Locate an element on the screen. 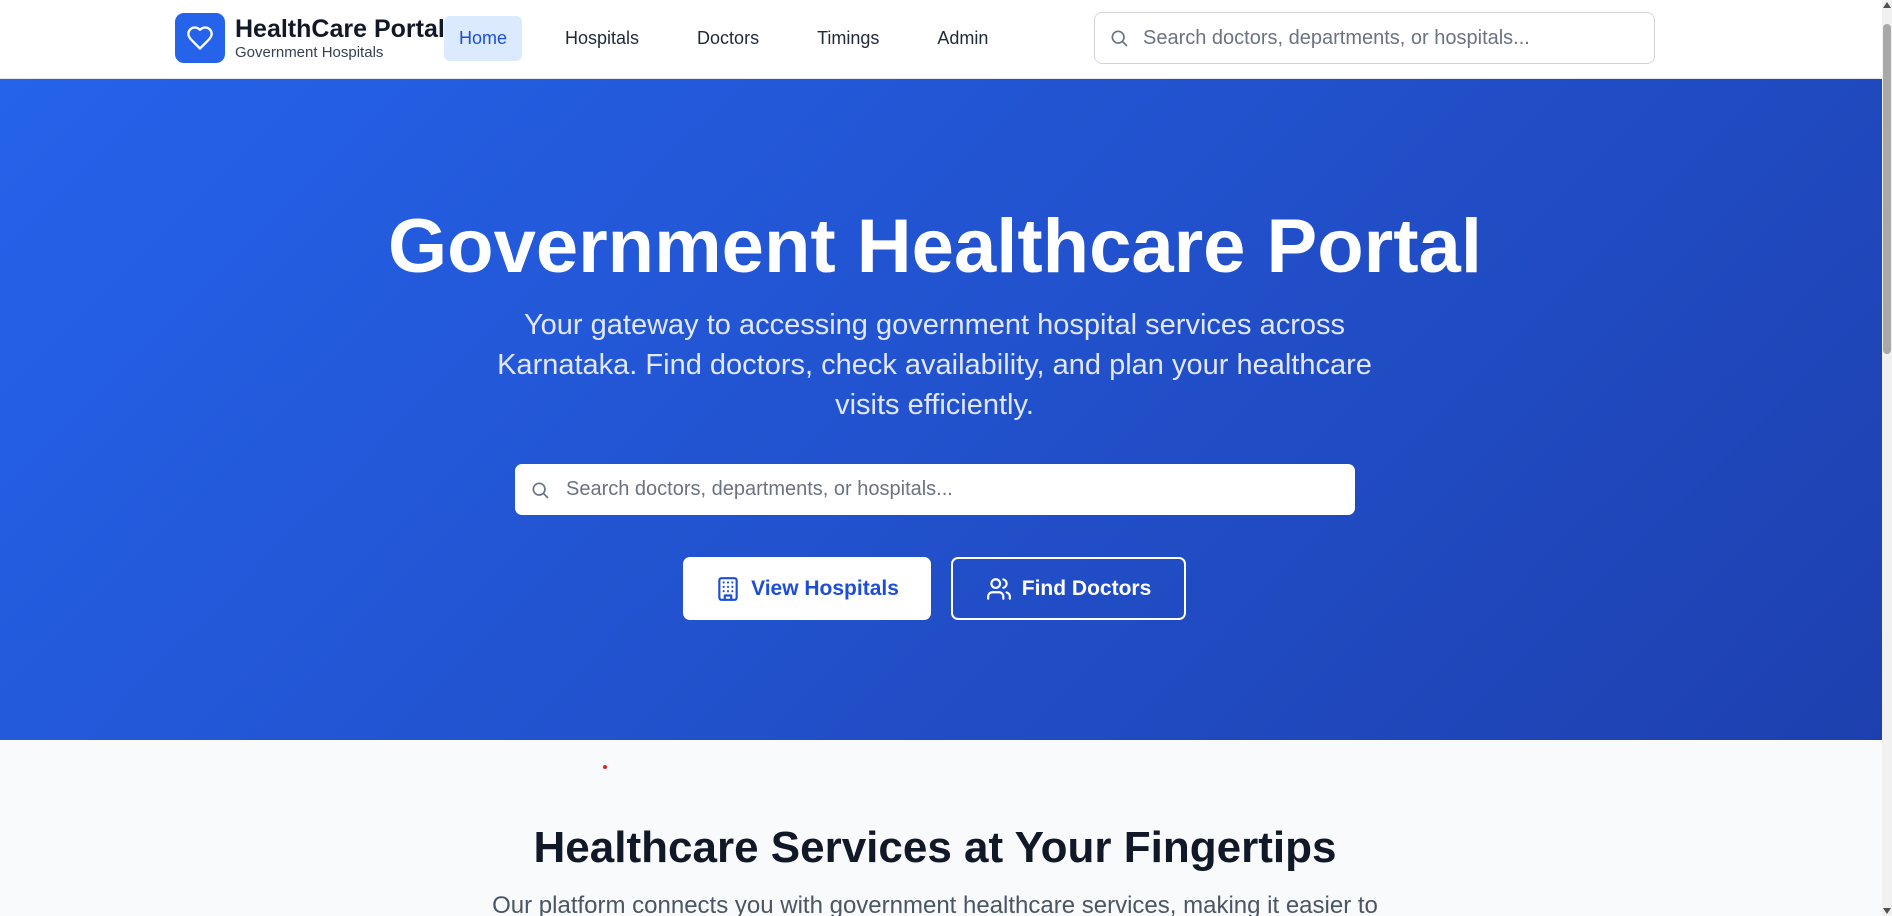  brand-logo is located at coordinates (200, 38).